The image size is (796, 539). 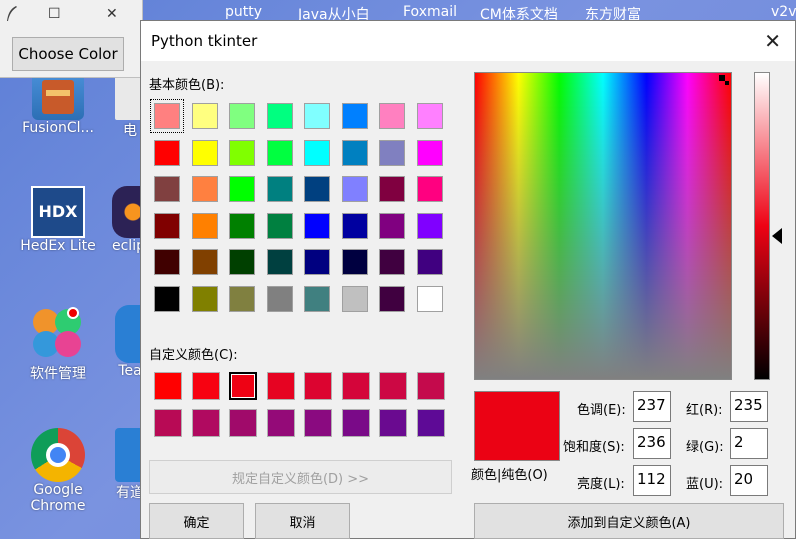 I want to click on blue-label: 蓝(U):, so click(x=705, y=484).